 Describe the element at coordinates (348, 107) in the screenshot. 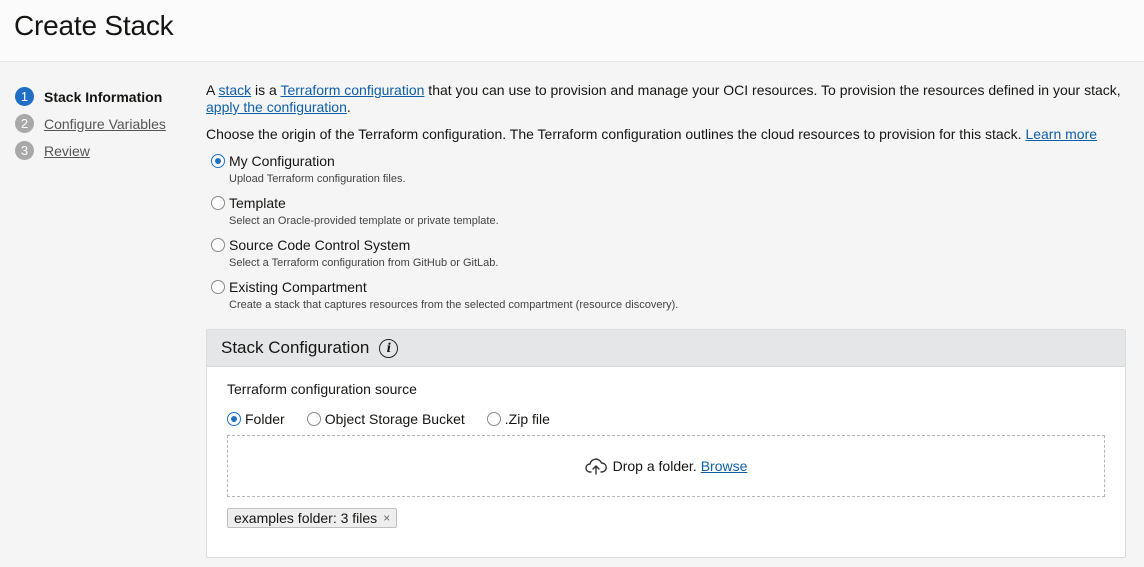

I see `intro-part: .` at that location.